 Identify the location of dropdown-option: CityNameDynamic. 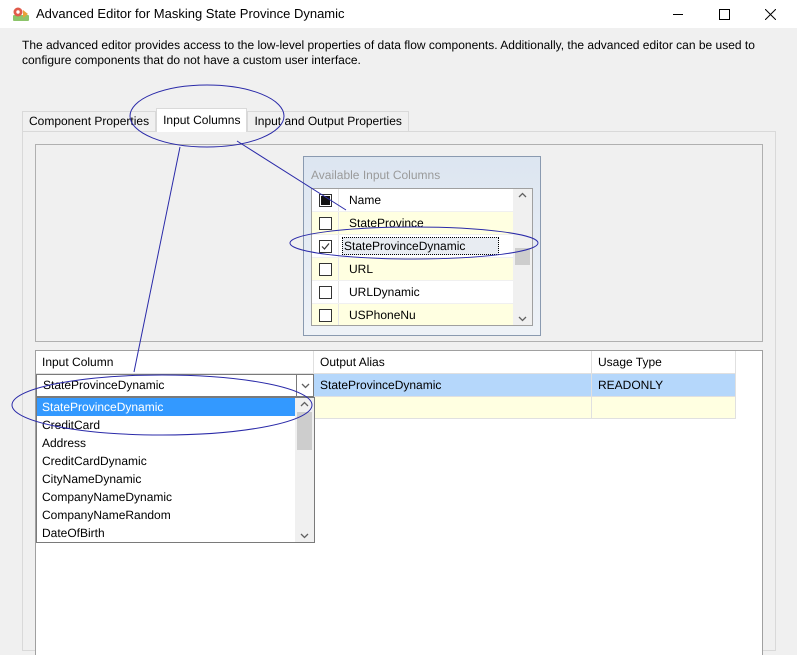
(166, 479).